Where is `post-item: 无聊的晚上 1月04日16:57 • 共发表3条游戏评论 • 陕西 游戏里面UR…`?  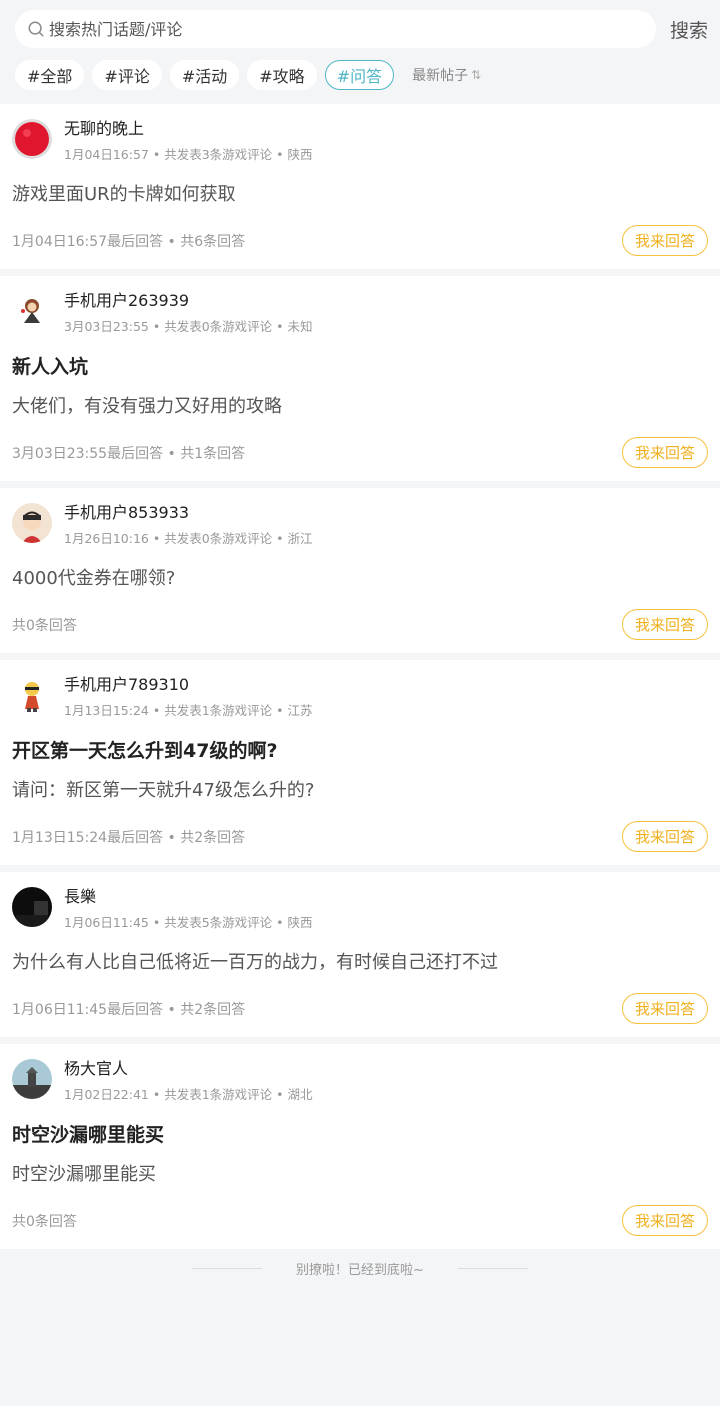 post-item: 无聊的晚上 1月04日16:57 • 共发表3条游戏评论 • 陕西 游戏里面UR… is located at coordinates (360, 186).